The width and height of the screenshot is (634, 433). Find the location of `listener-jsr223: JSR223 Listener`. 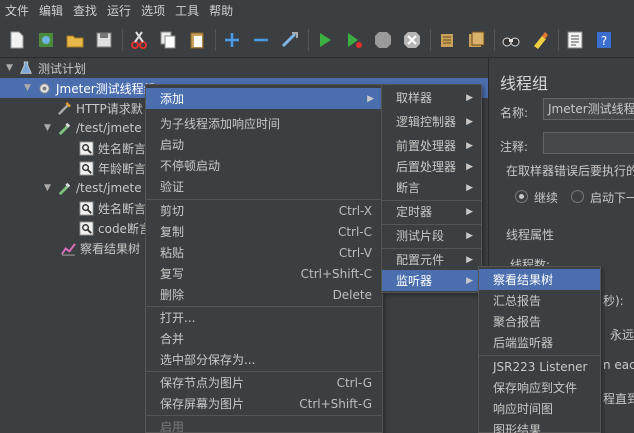

listener-jsr223: JSR223 Listener is located at coordinates (539, 366).